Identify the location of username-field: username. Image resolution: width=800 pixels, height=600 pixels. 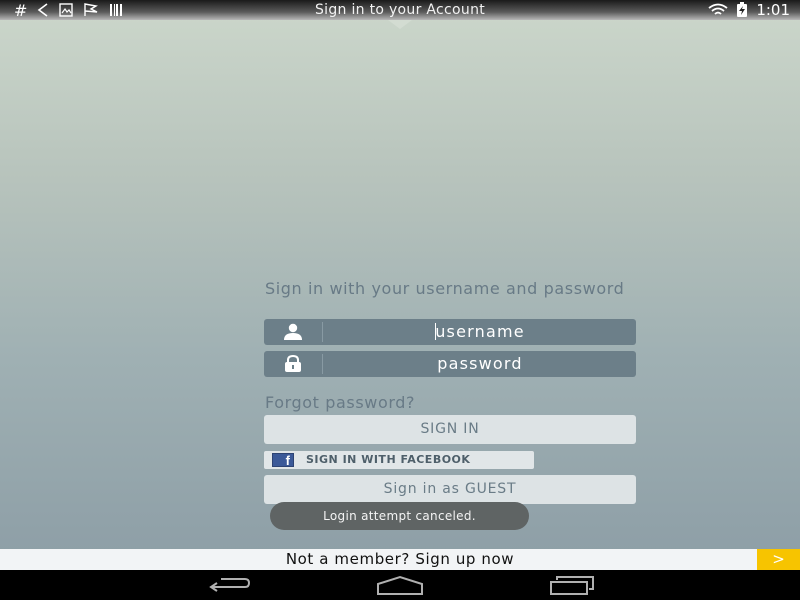
(450, 332).